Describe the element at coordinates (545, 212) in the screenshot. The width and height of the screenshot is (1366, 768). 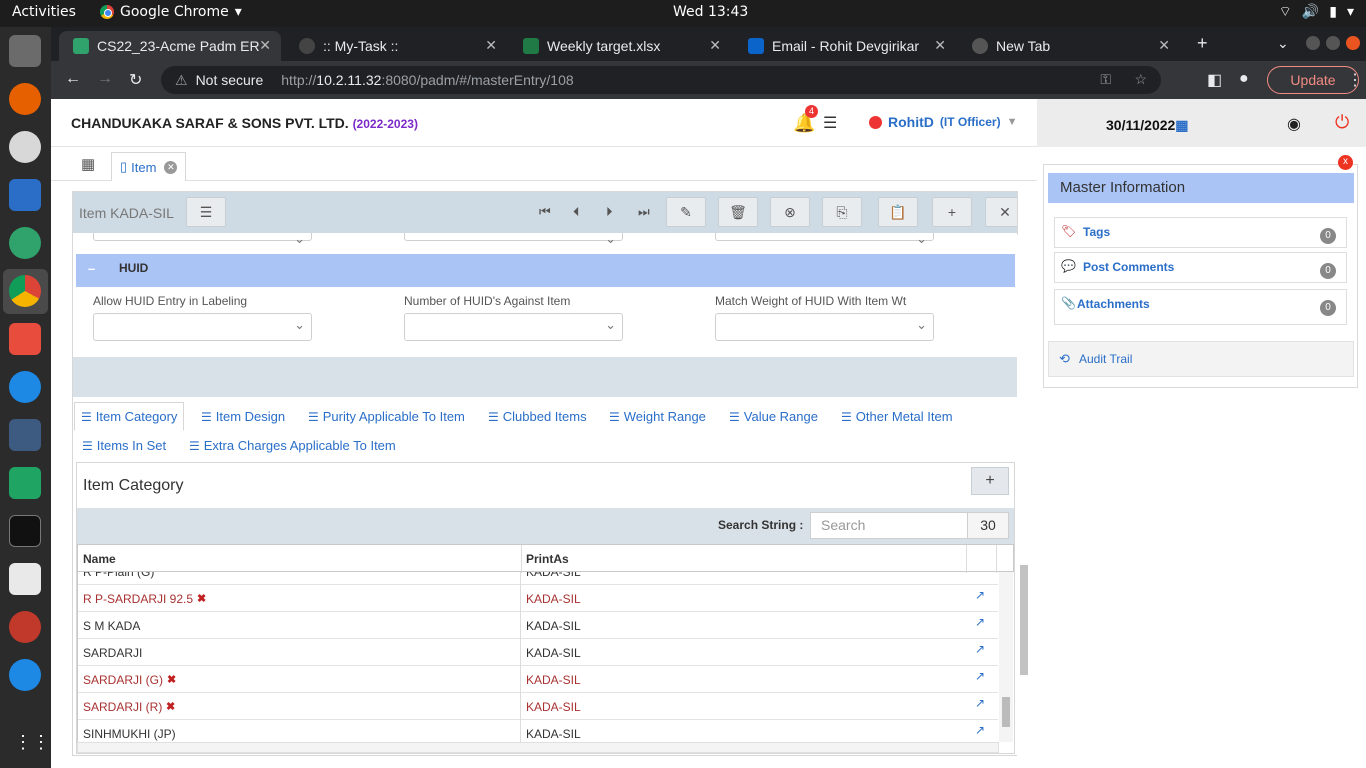
I see `first-record-icon: ⏮` at that location.